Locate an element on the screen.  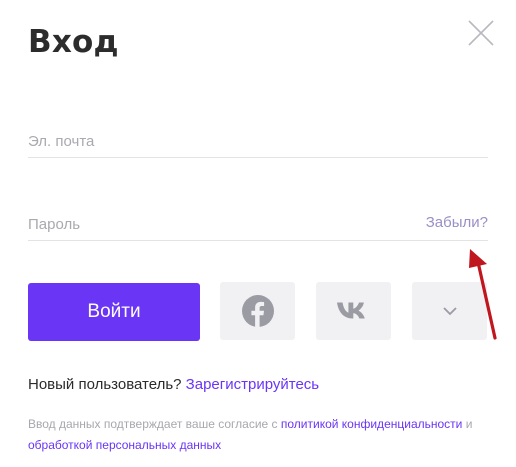
data-processing-link: обработкой персональных данных is located at coordinates (124, 445).